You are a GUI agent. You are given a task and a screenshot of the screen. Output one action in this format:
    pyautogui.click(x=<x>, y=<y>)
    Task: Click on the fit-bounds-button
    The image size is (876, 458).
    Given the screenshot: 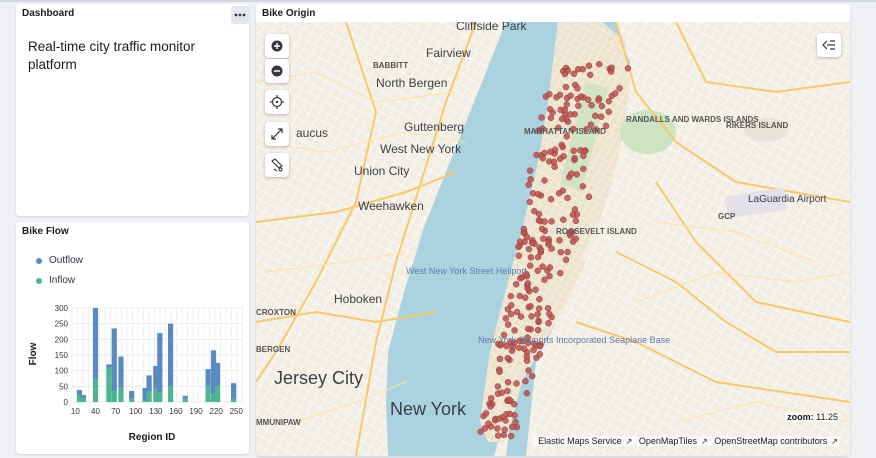 What is the action you would take?
    pyautogui.click(x=277, y=134)
    